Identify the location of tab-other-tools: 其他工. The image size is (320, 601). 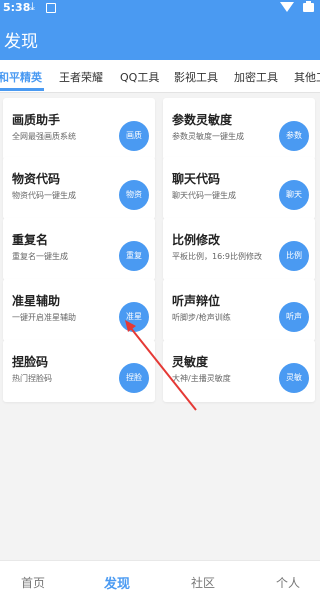
(307, 77).